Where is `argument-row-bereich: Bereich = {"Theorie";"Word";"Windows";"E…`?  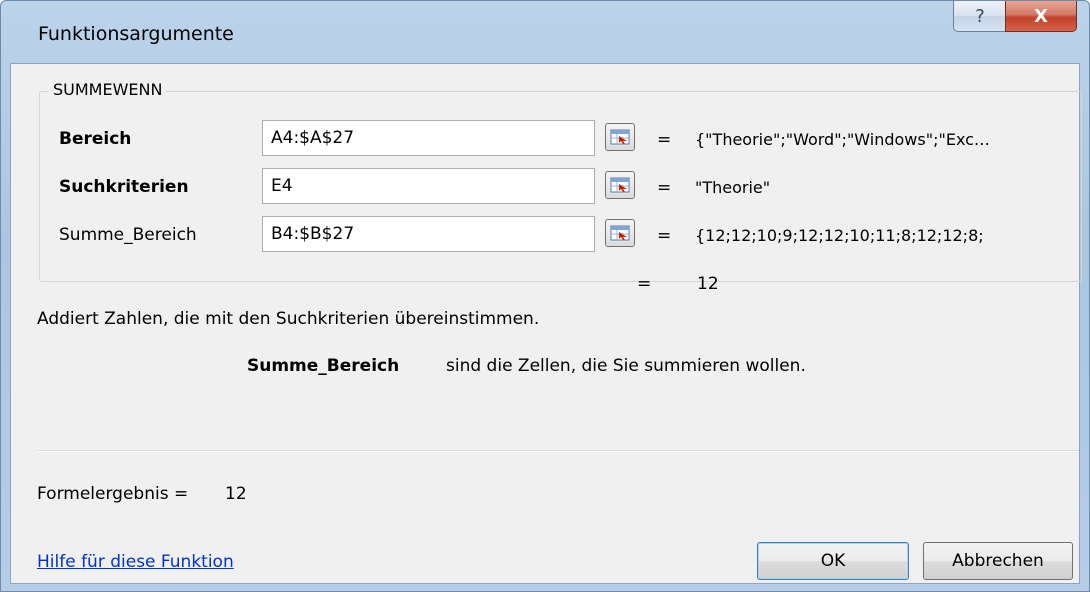 argument-row-bereich: Bereich = {"Theorie";"Word";"Windows";"E… is located at coordinates (560, 140).